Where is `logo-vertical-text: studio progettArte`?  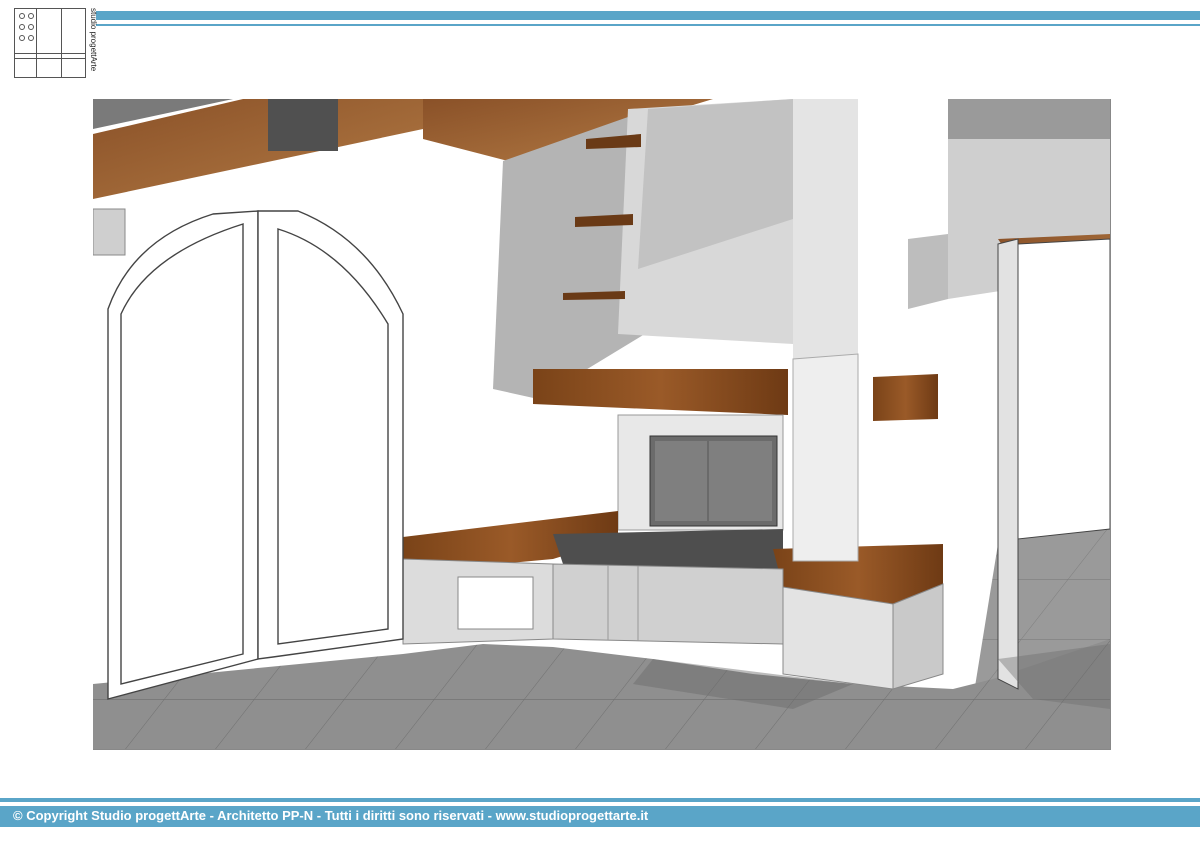
logo-vertical-text: studio progettArte is located at coordinates (93, 40).